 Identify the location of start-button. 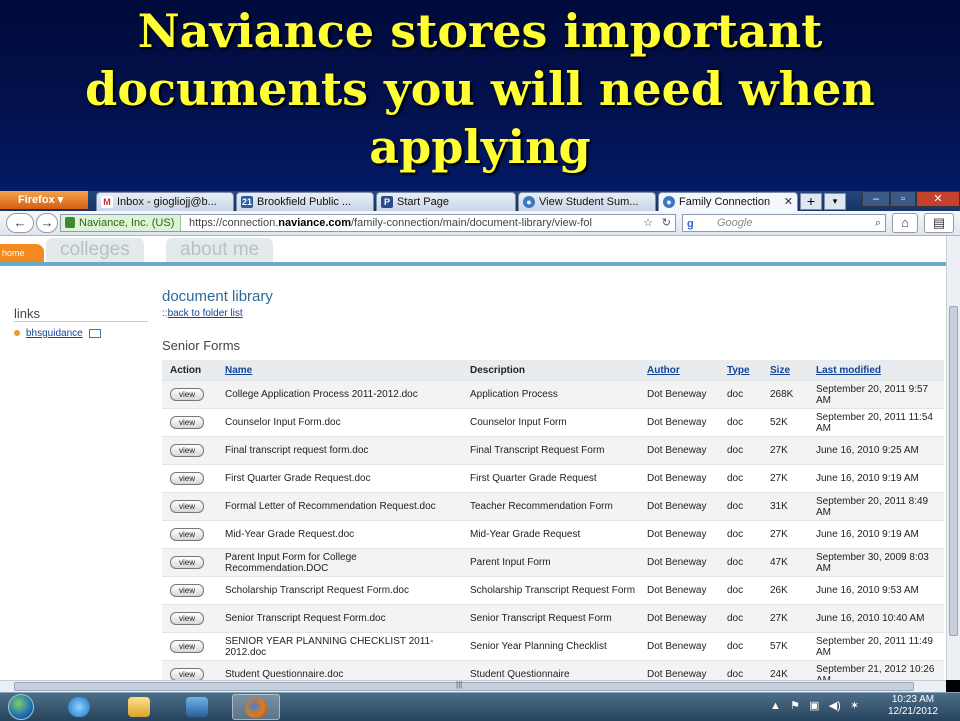
(21, 707).